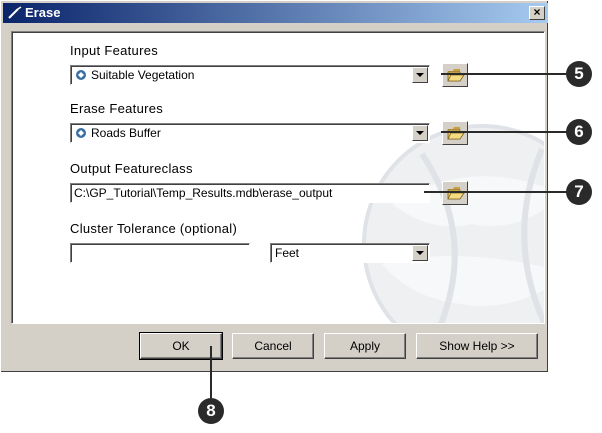 This screenshot has height=433, width=602. Describe the element at coordinates (211, 372) in the screenshot. I see `callout-8-leader` at that location.